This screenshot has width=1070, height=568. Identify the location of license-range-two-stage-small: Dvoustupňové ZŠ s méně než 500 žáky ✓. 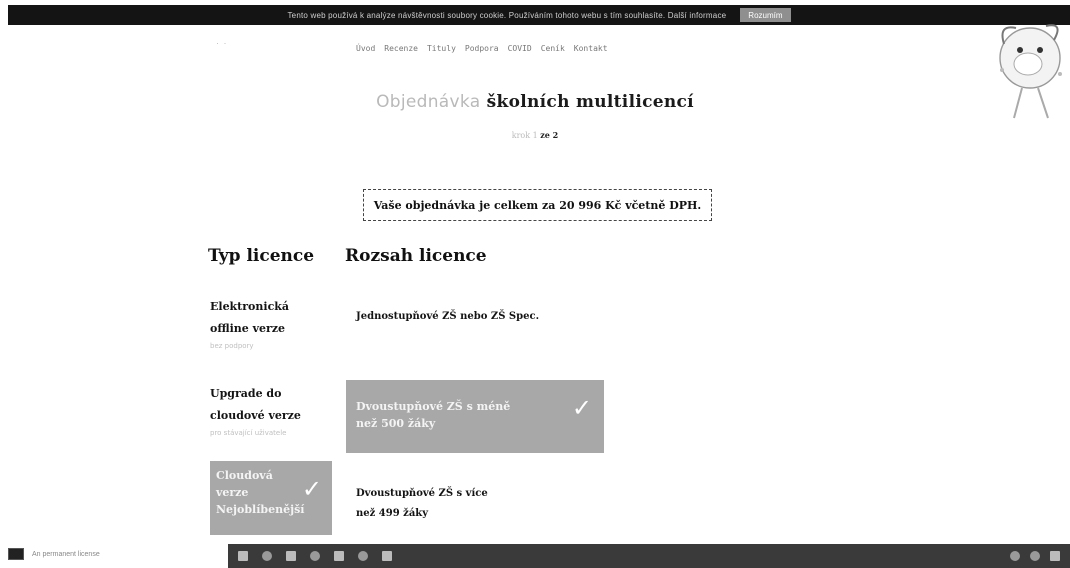
(475, 416).